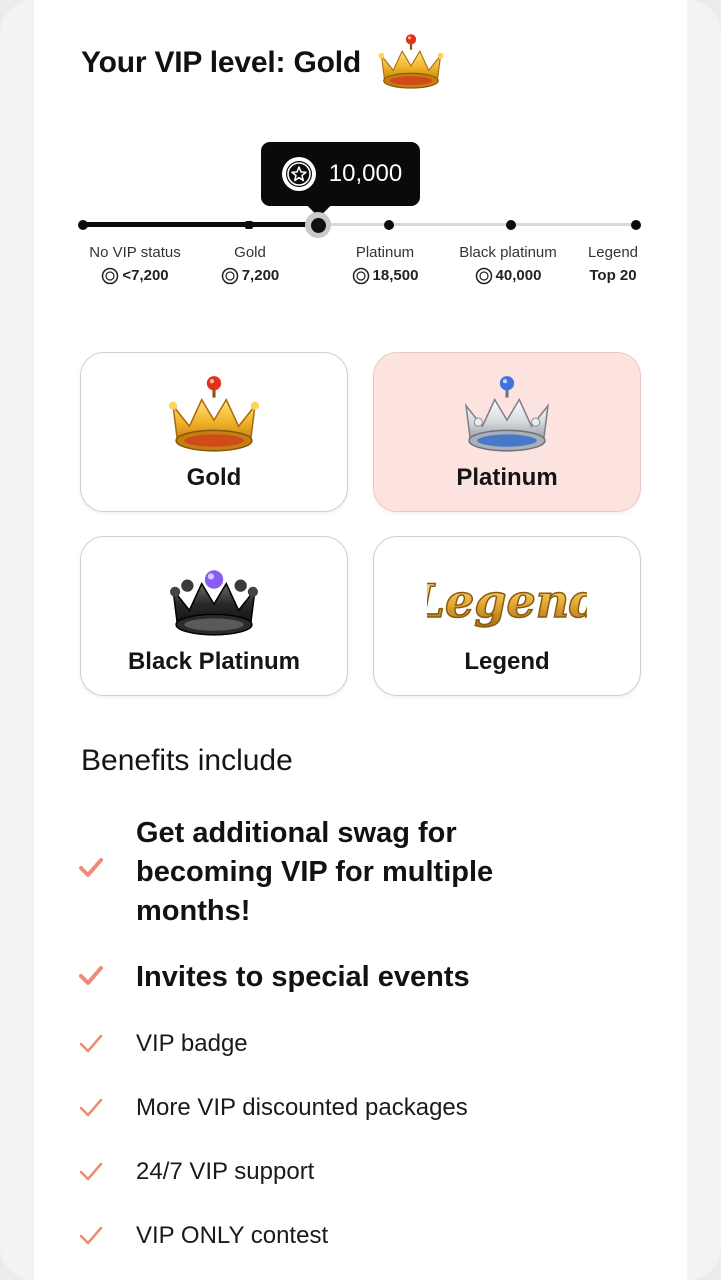 The height and width of the screenshot is (1280, 721). Describe the element at coordinates (214, 661) in the screenshot. I see `tier-label: Black Platinum` at that location.